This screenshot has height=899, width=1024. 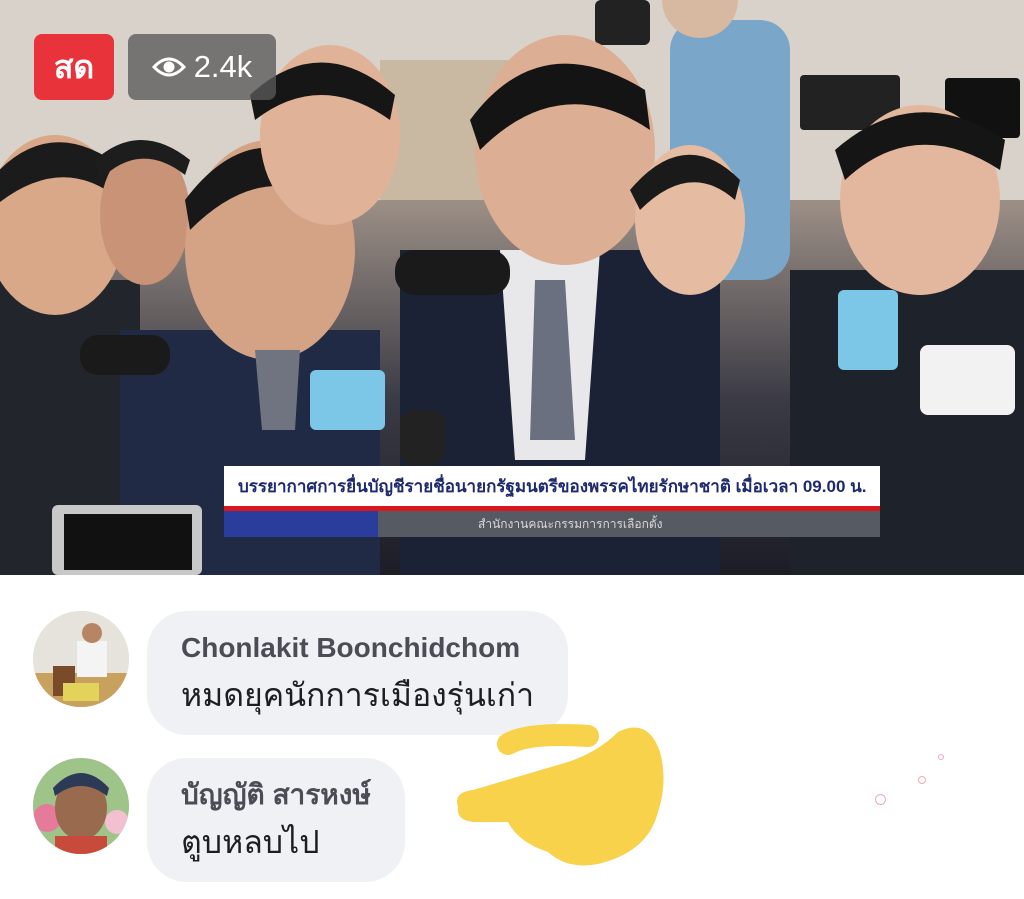 What do you see at coordinates (250, 842) in the screenshot?
I see `comment-text: ตูบหลบไป` at bounding box center [250, 842].